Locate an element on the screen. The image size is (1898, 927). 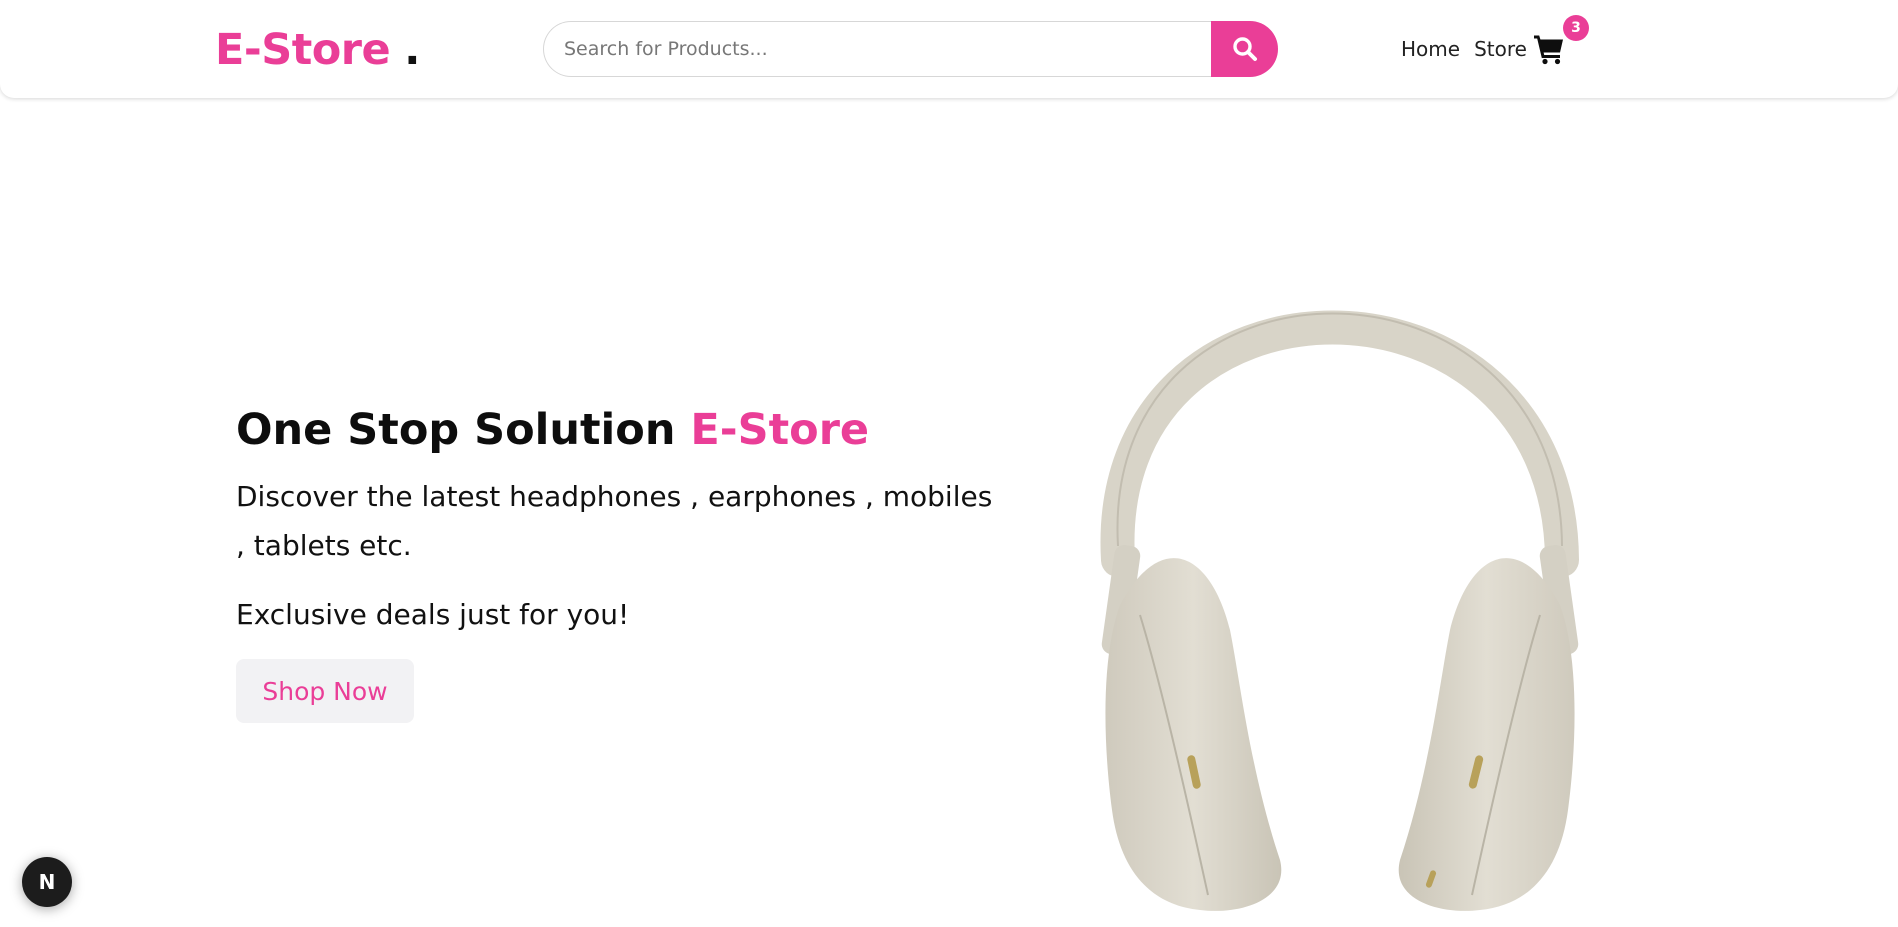
hero-title-accent: E-Store is located at coordinates (780, 430).